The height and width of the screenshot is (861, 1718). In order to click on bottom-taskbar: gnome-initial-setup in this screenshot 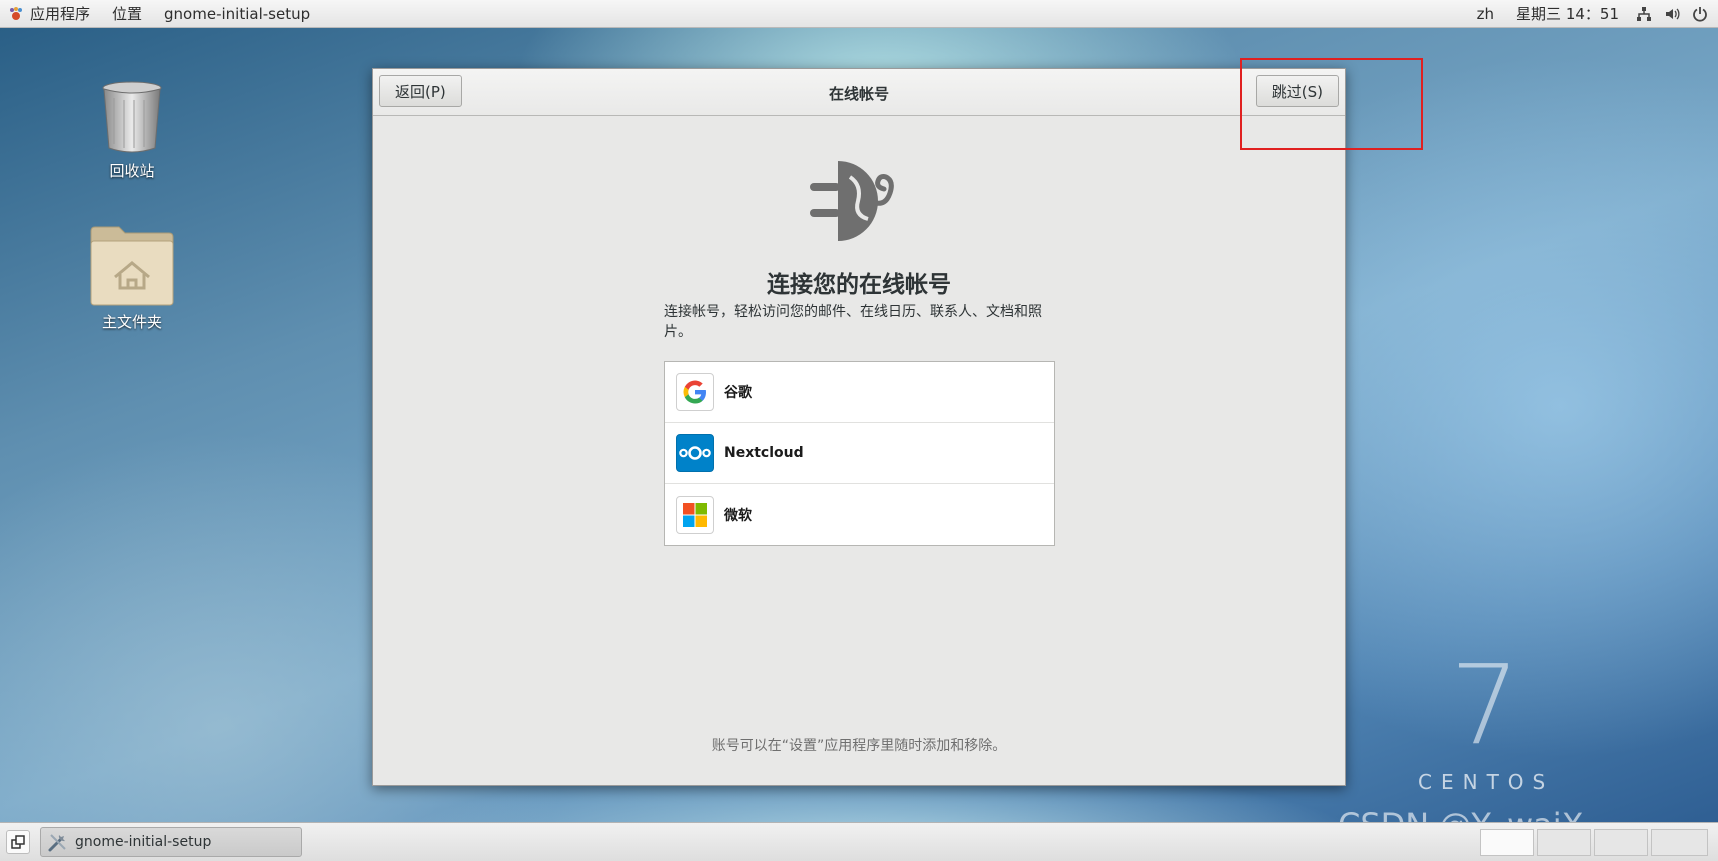, I will do `click(859, 841)`.